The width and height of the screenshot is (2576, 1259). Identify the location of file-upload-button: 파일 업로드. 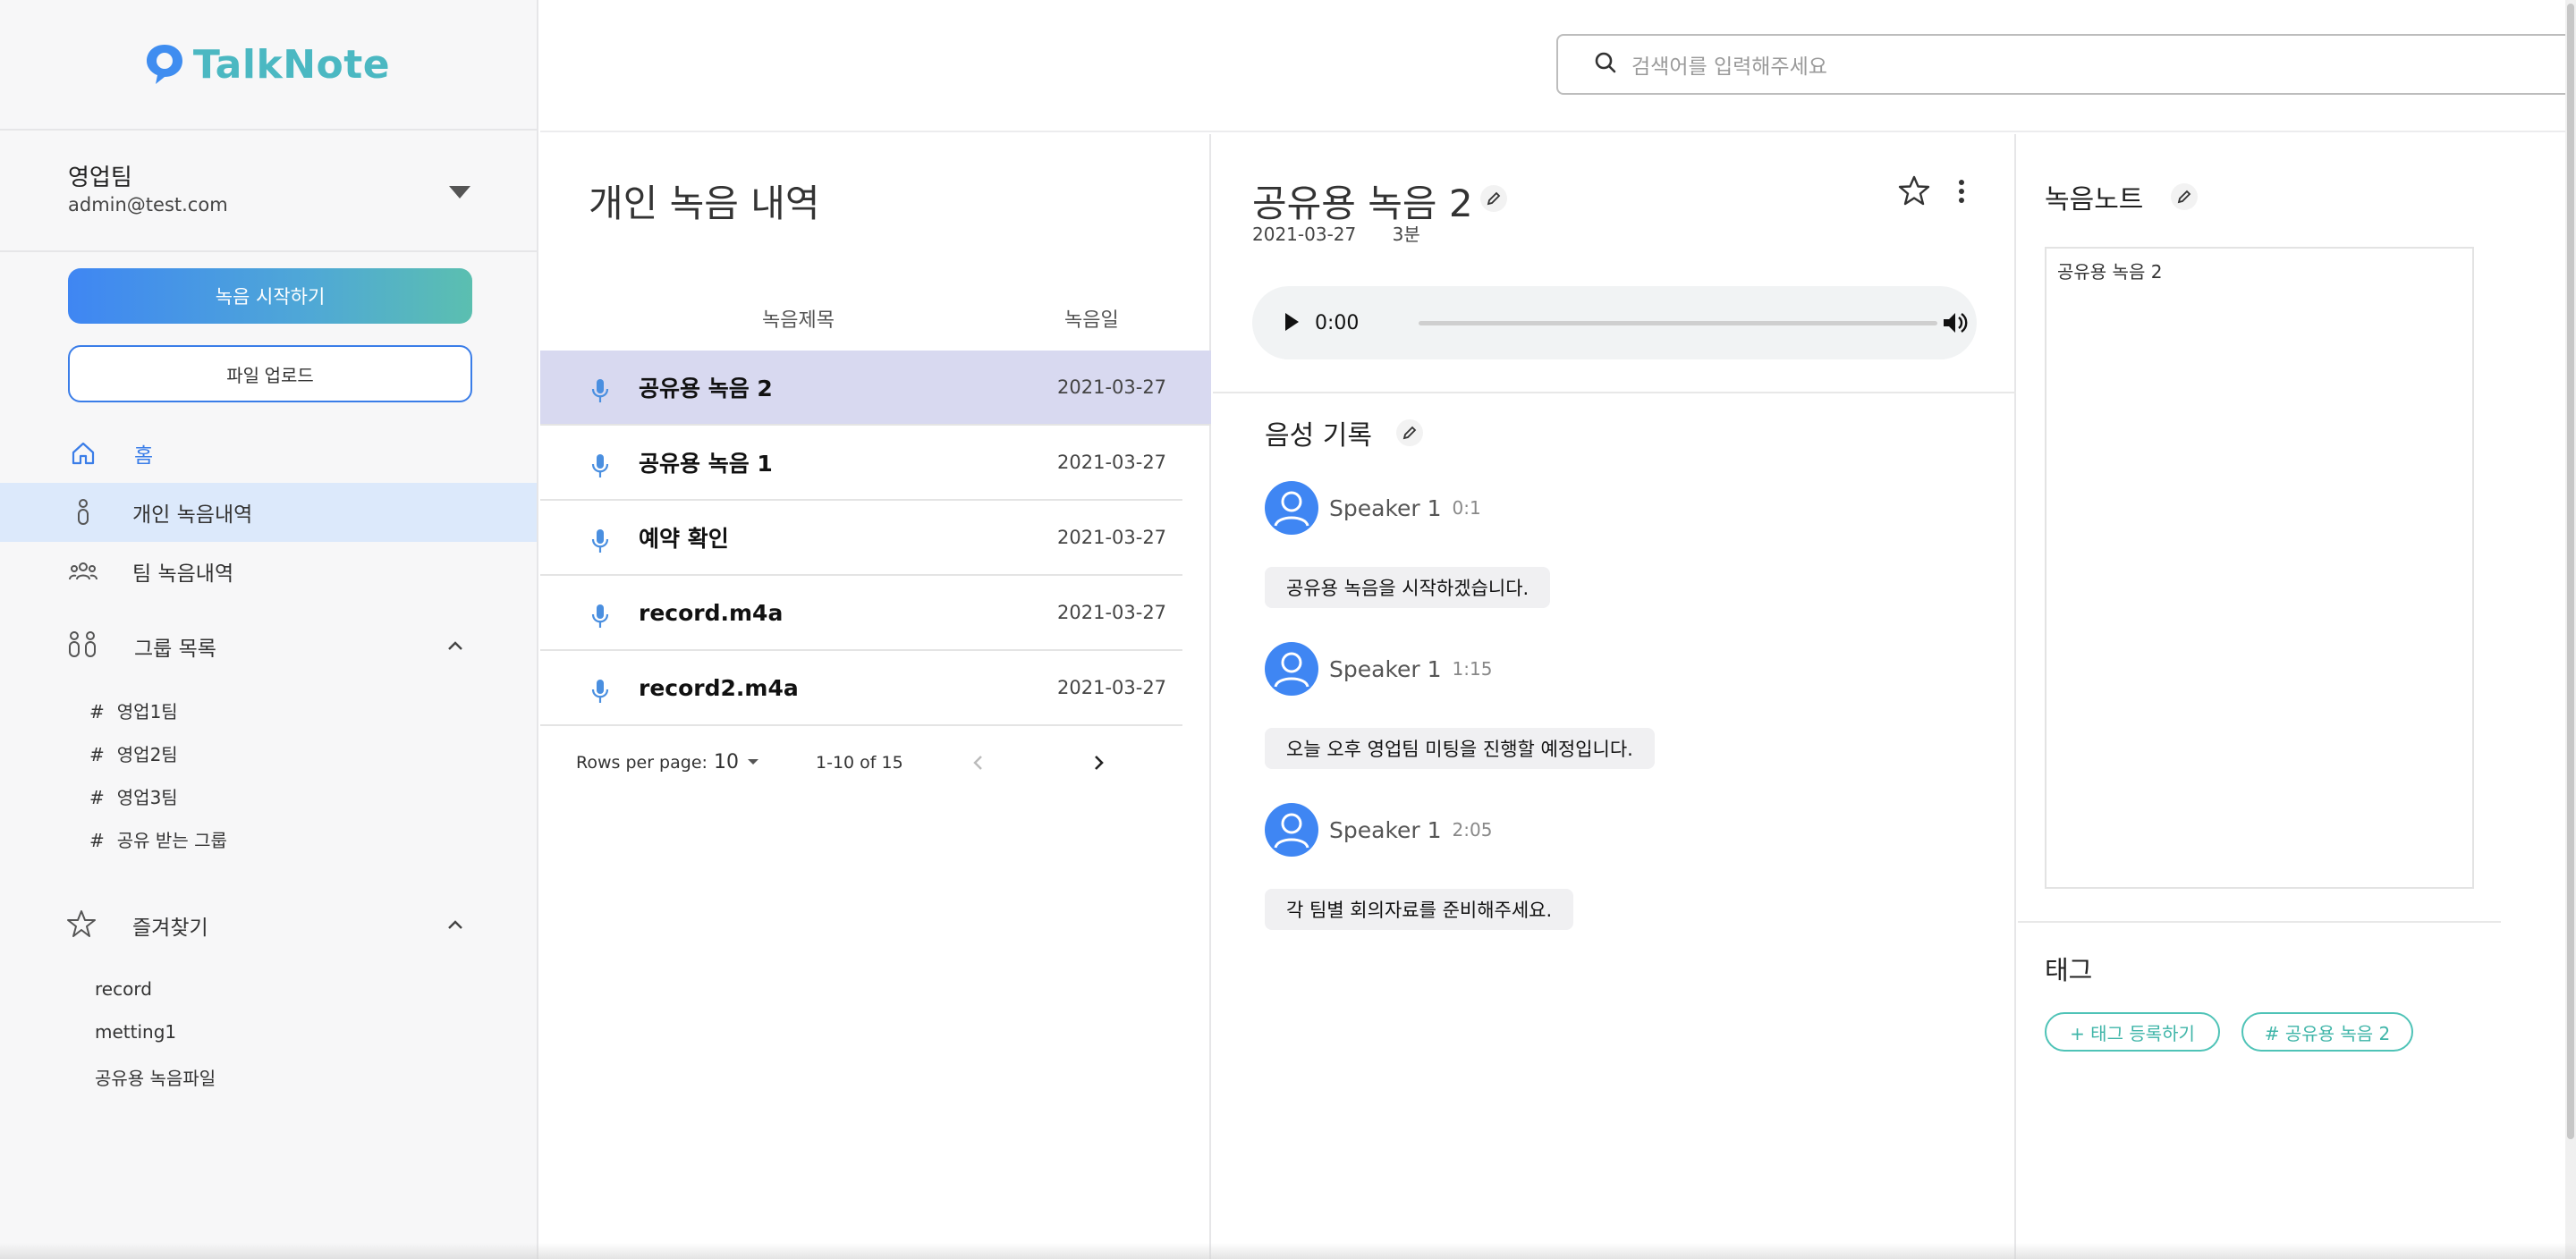
(270, 373).